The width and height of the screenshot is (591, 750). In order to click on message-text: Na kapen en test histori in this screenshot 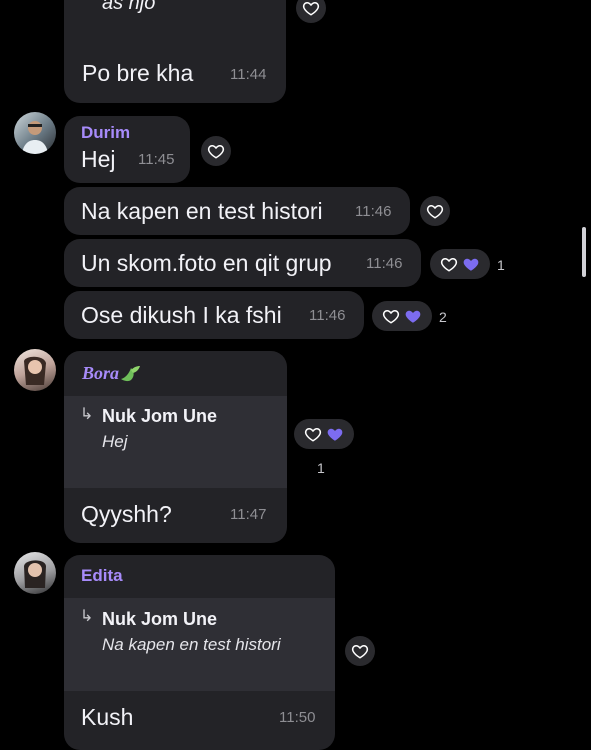, I will do `click(202, 211)`.